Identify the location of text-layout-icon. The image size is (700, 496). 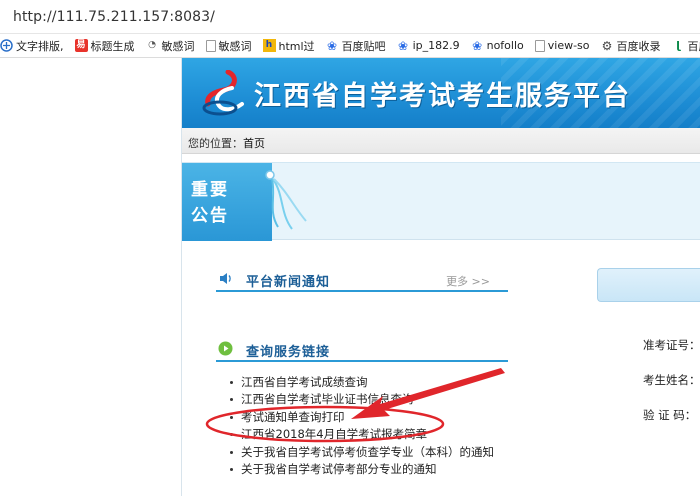
(6, 45).